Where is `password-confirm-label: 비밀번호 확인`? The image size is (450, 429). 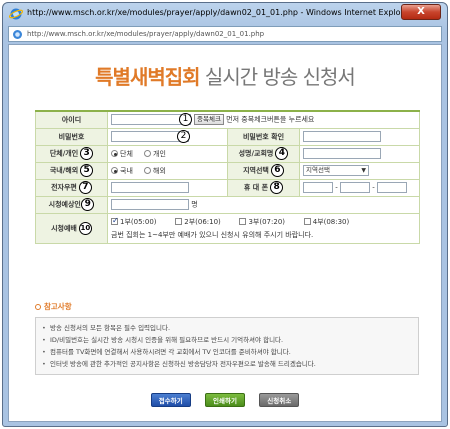
password-confirm-label: 비밀번호 확인 is located at coordinates (263, 136).